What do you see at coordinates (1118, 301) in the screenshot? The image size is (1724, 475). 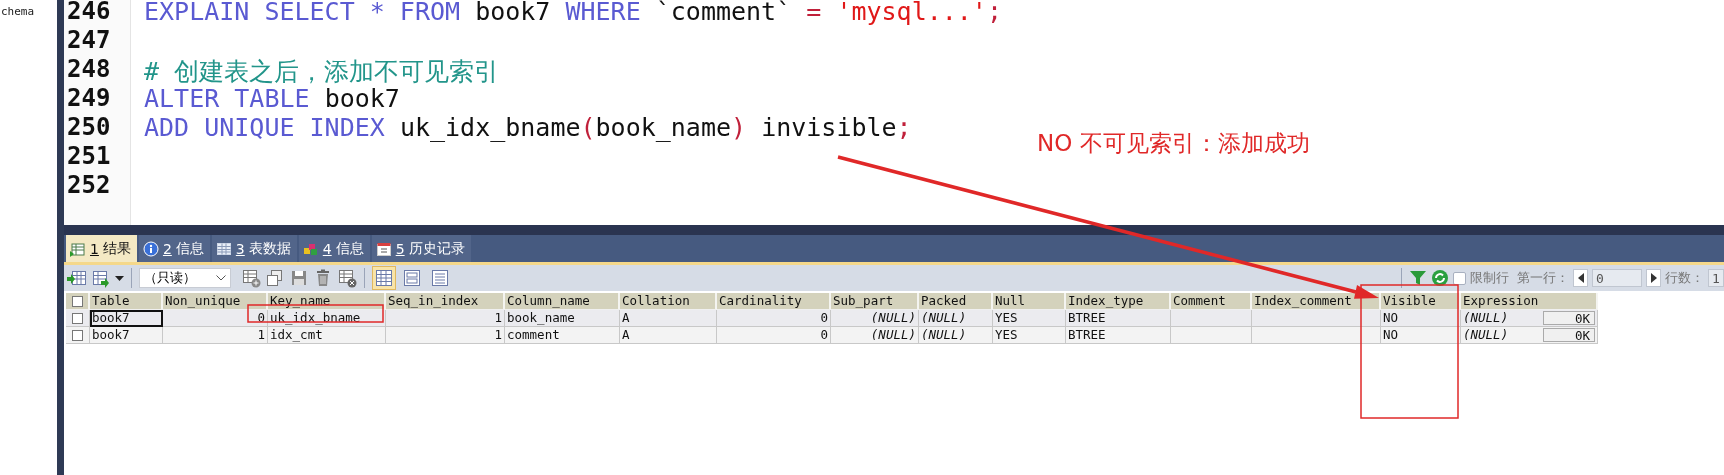 I see `column-header: Index_type` at bounding box center [1118, 301].